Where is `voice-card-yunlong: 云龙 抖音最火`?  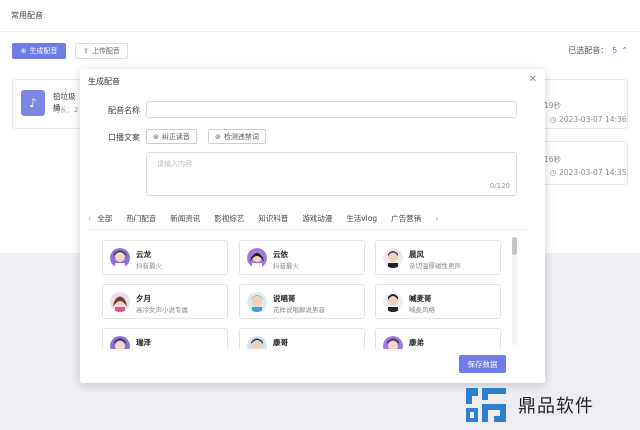
voice-card-yunlong: 云龙 抖音最火 is located at coordinates (165, 257).